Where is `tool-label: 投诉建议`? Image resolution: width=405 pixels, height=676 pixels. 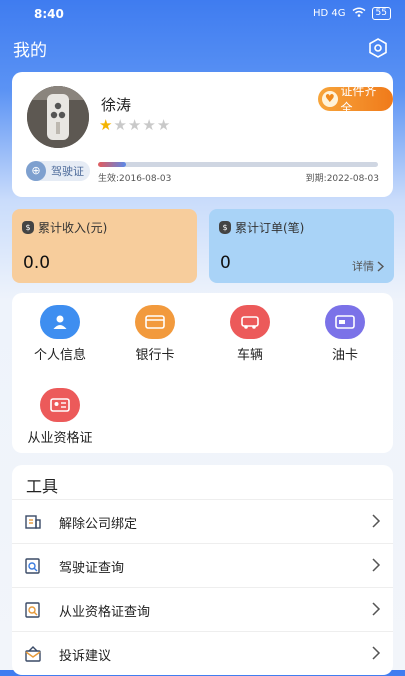
tool-label: 投诉建议 is located at coordinates (85, 656).